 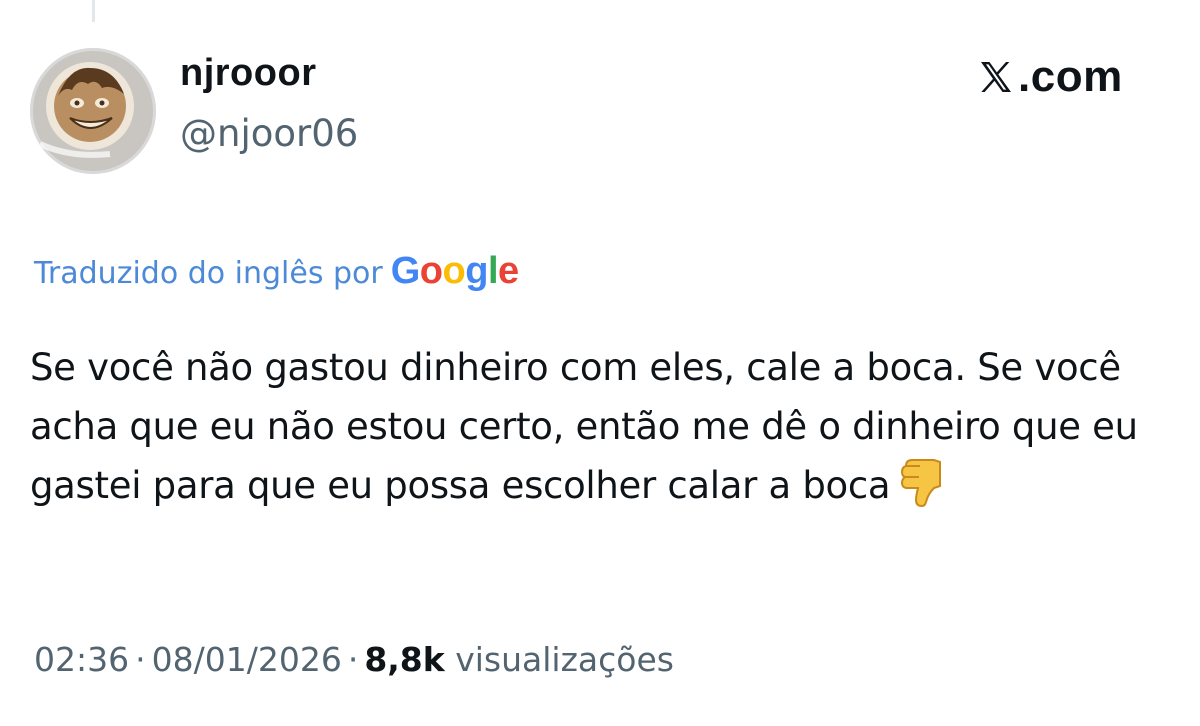 I want to click on thread-connector-line, so click(x=93, y=11).